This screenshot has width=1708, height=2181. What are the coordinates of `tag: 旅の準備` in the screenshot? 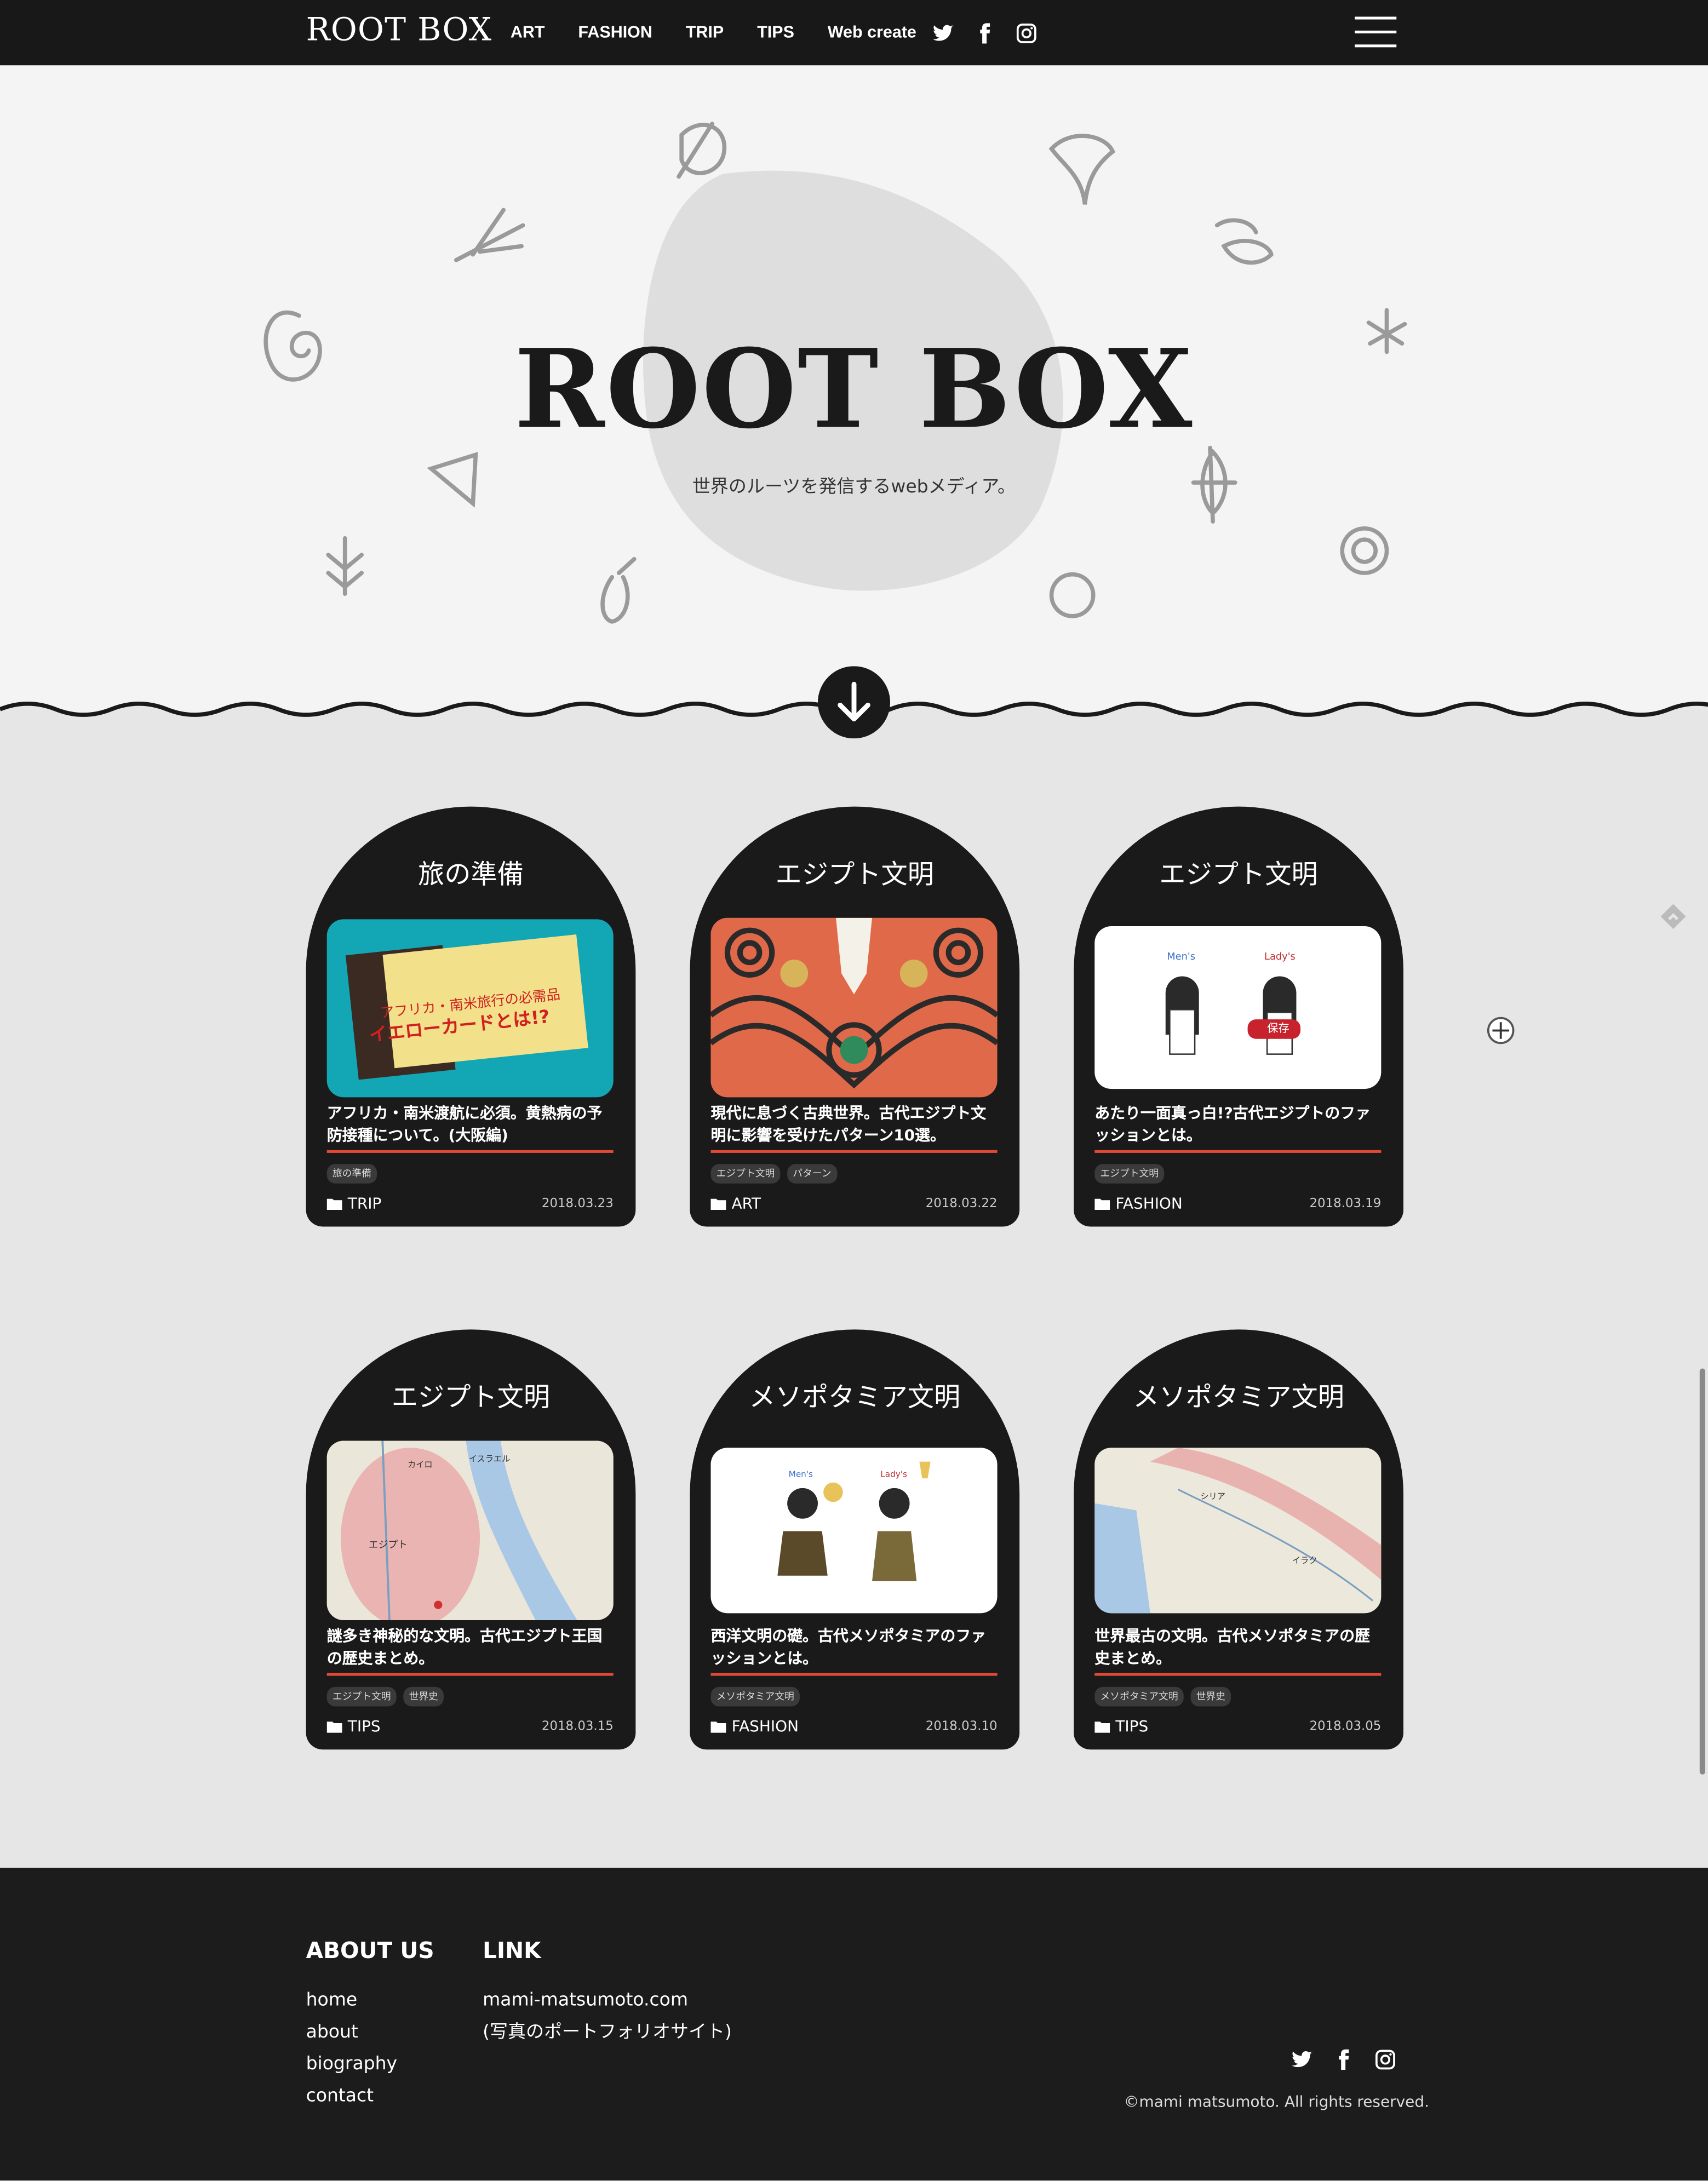 It's located at (351, 1174).